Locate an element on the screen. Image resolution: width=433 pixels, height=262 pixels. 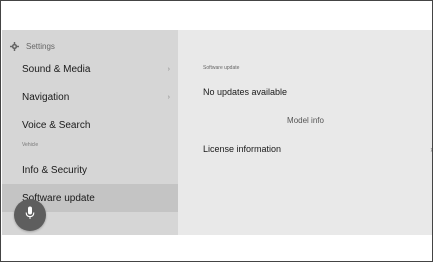
settings-header: Settings is located at coordinates (32, 46).